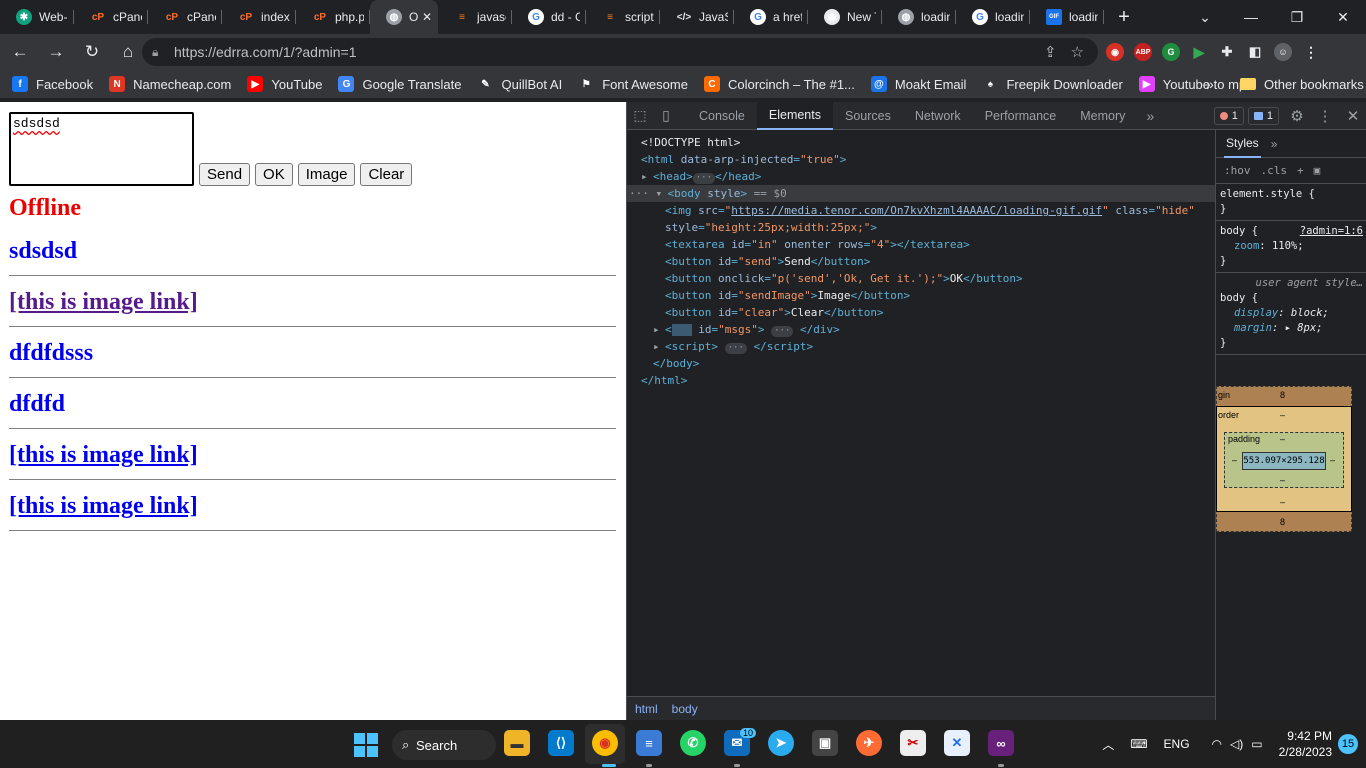  What do you see at coordinates (37, 17) in the screenshot?
I see `browser-tab: ✱ Web-E` at bounding box center [37, 17].